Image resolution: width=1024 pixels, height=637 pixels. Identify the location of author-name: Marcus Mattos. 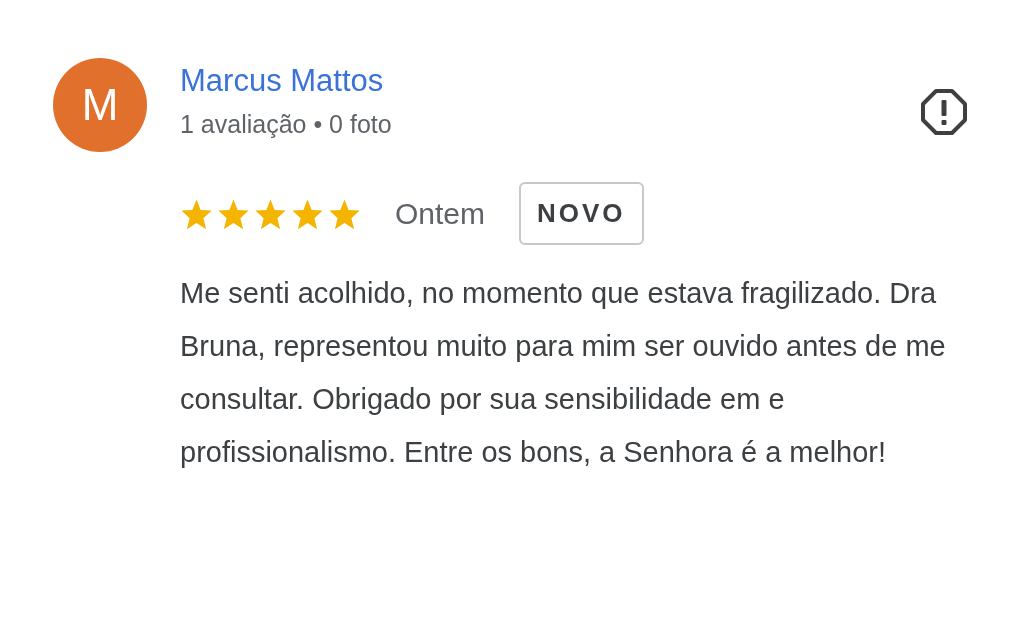
(286, 81).